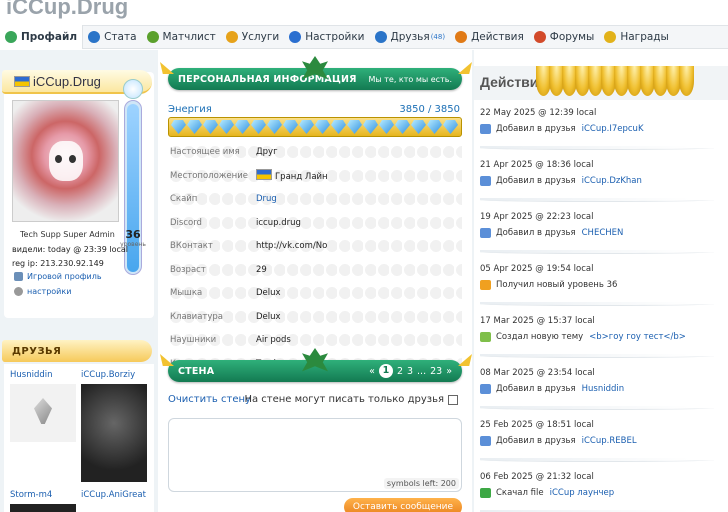 The height and width of the screenshot is (512, 728). Describe the element at coordinates (268, 316) in the screenshot. I see `info-value: Delux` at that location.